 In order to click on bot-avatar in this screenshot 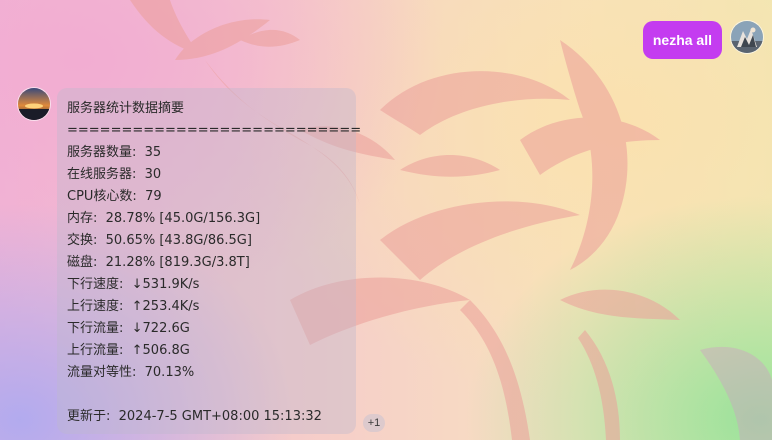, I will do `click(34, 104)`.